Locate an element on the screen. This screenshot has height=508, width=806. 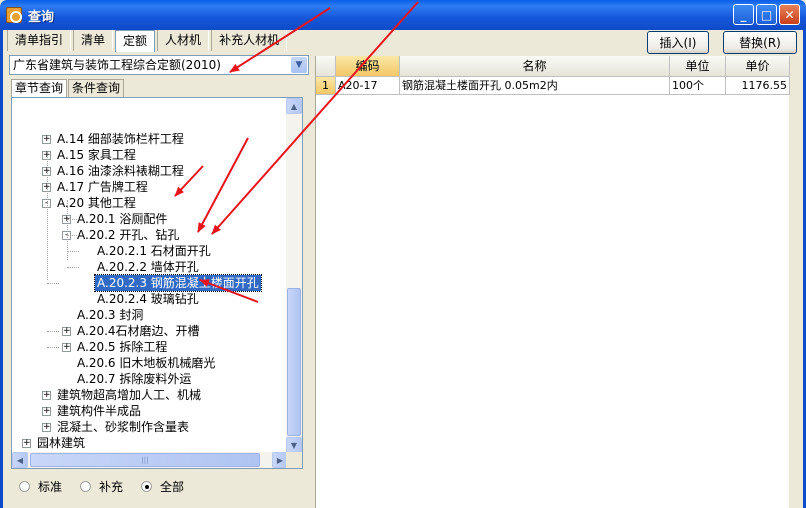
tree-node: - A.20.2 开孔、钻孔 is located at coordinates (121, 235).